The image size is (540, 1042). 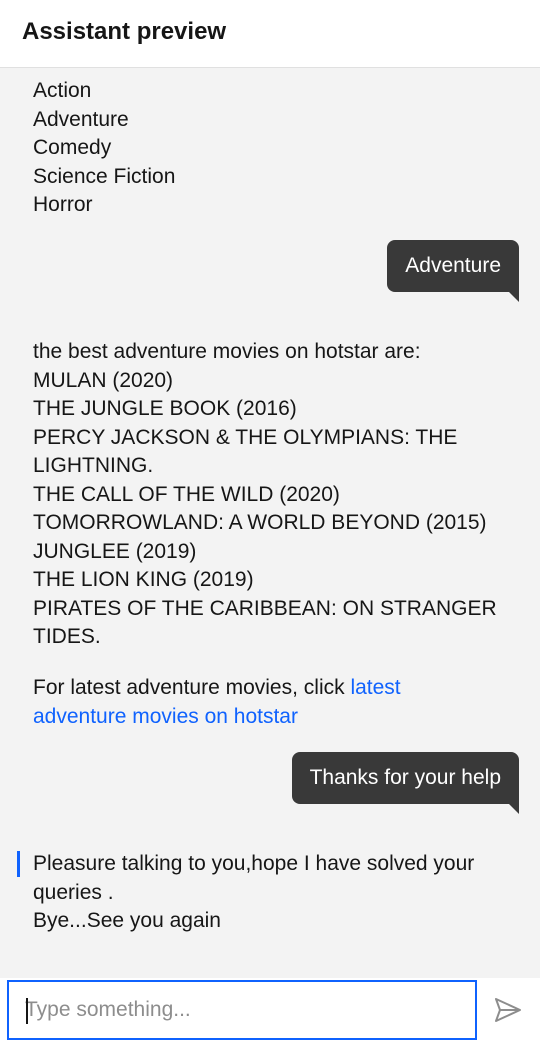 I want to click on movie-line: THE CALL OF THE WILD (2020), so click(x=186, y=494).